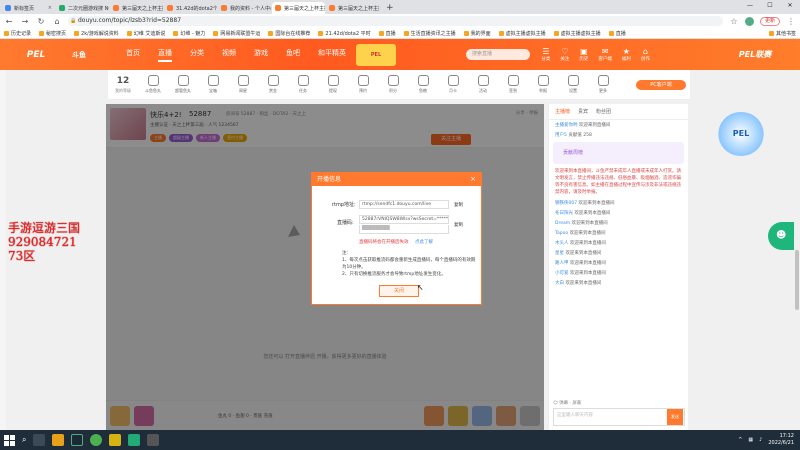  What do you see at coordinates (559, 283) in the screenshot?
I see `chat-user: 大白` at bounding box center [559, 283].